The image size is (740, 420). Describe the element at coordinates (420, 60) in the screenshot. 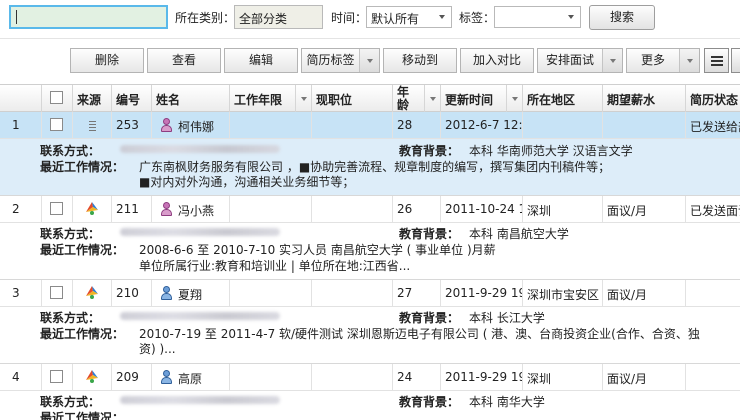

I see `move-to-button: 移动到` at that location.